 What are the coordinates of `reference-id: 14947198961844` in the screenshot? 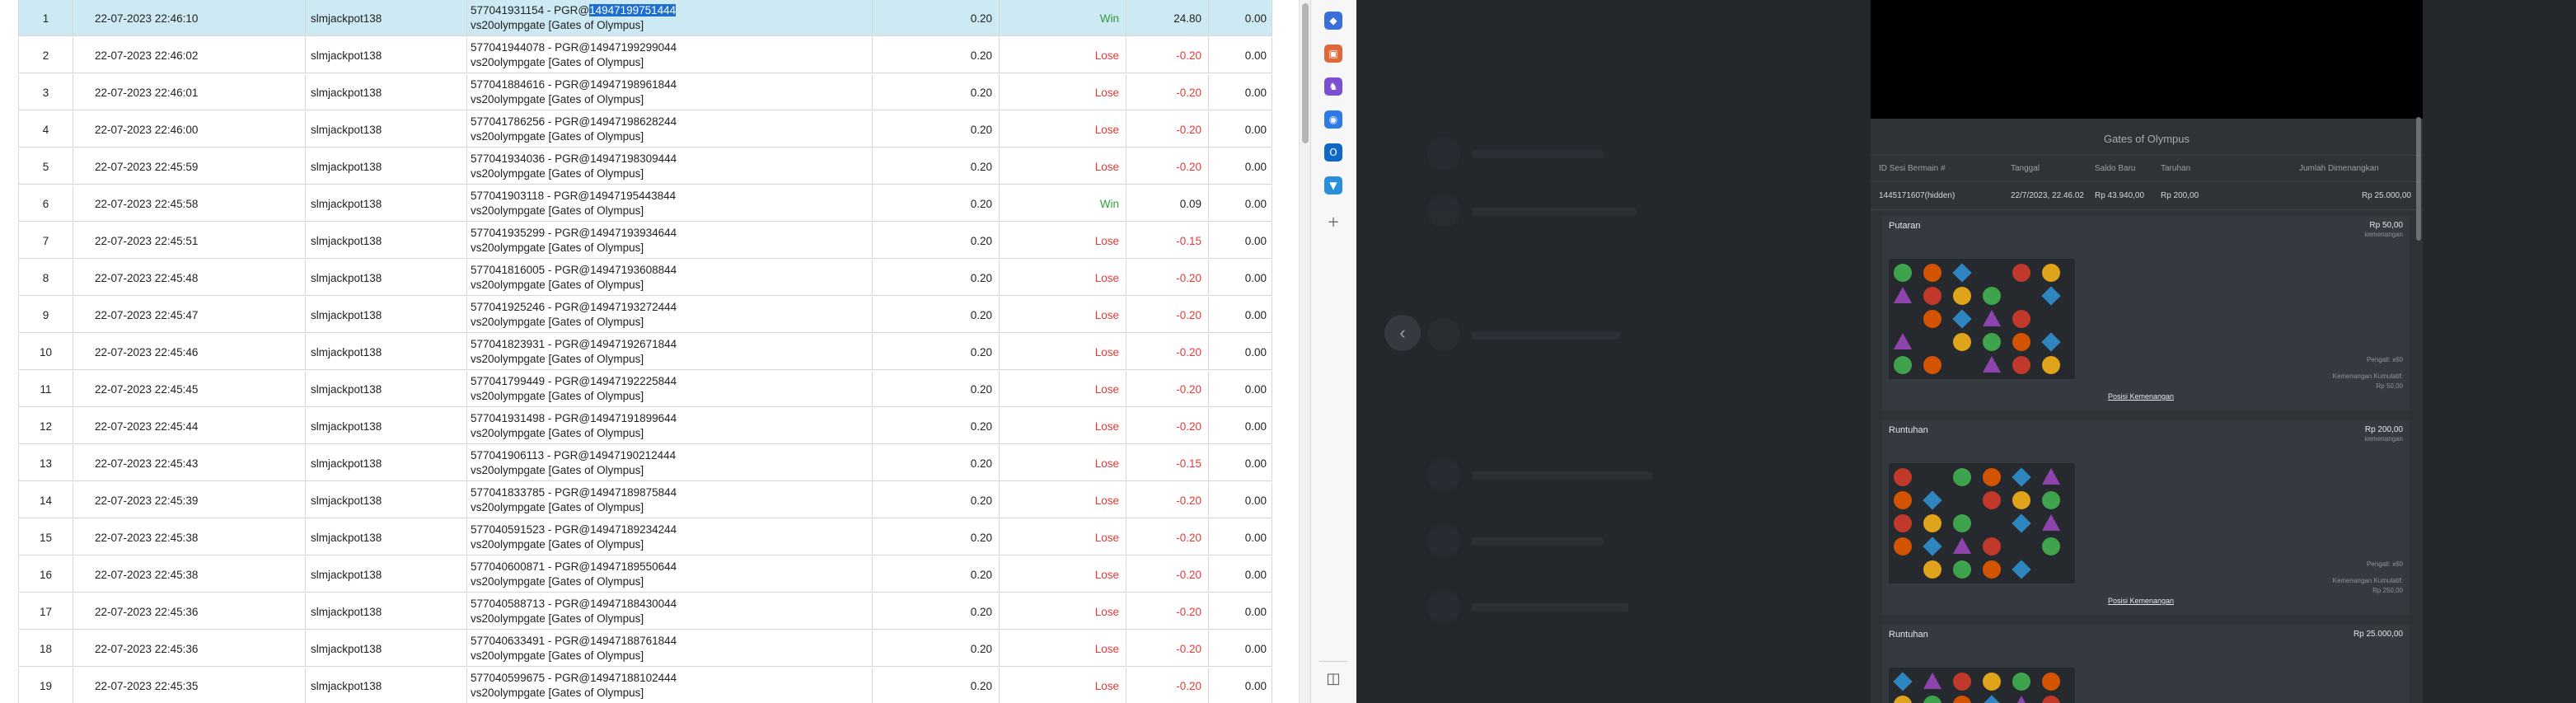 It's located at (633, 84).